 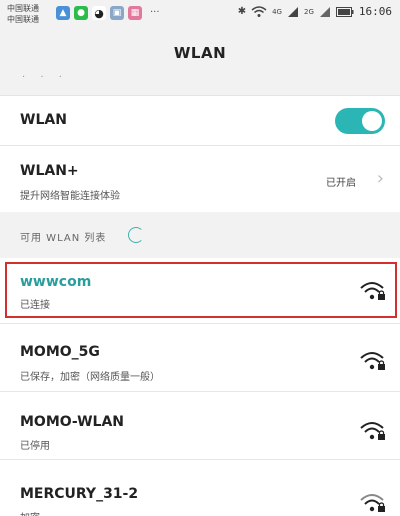 What do you see at coordinates (45, 77) in the screenshot?
I see `scrolled-content: · · ·` at bounding box center [45, 77].